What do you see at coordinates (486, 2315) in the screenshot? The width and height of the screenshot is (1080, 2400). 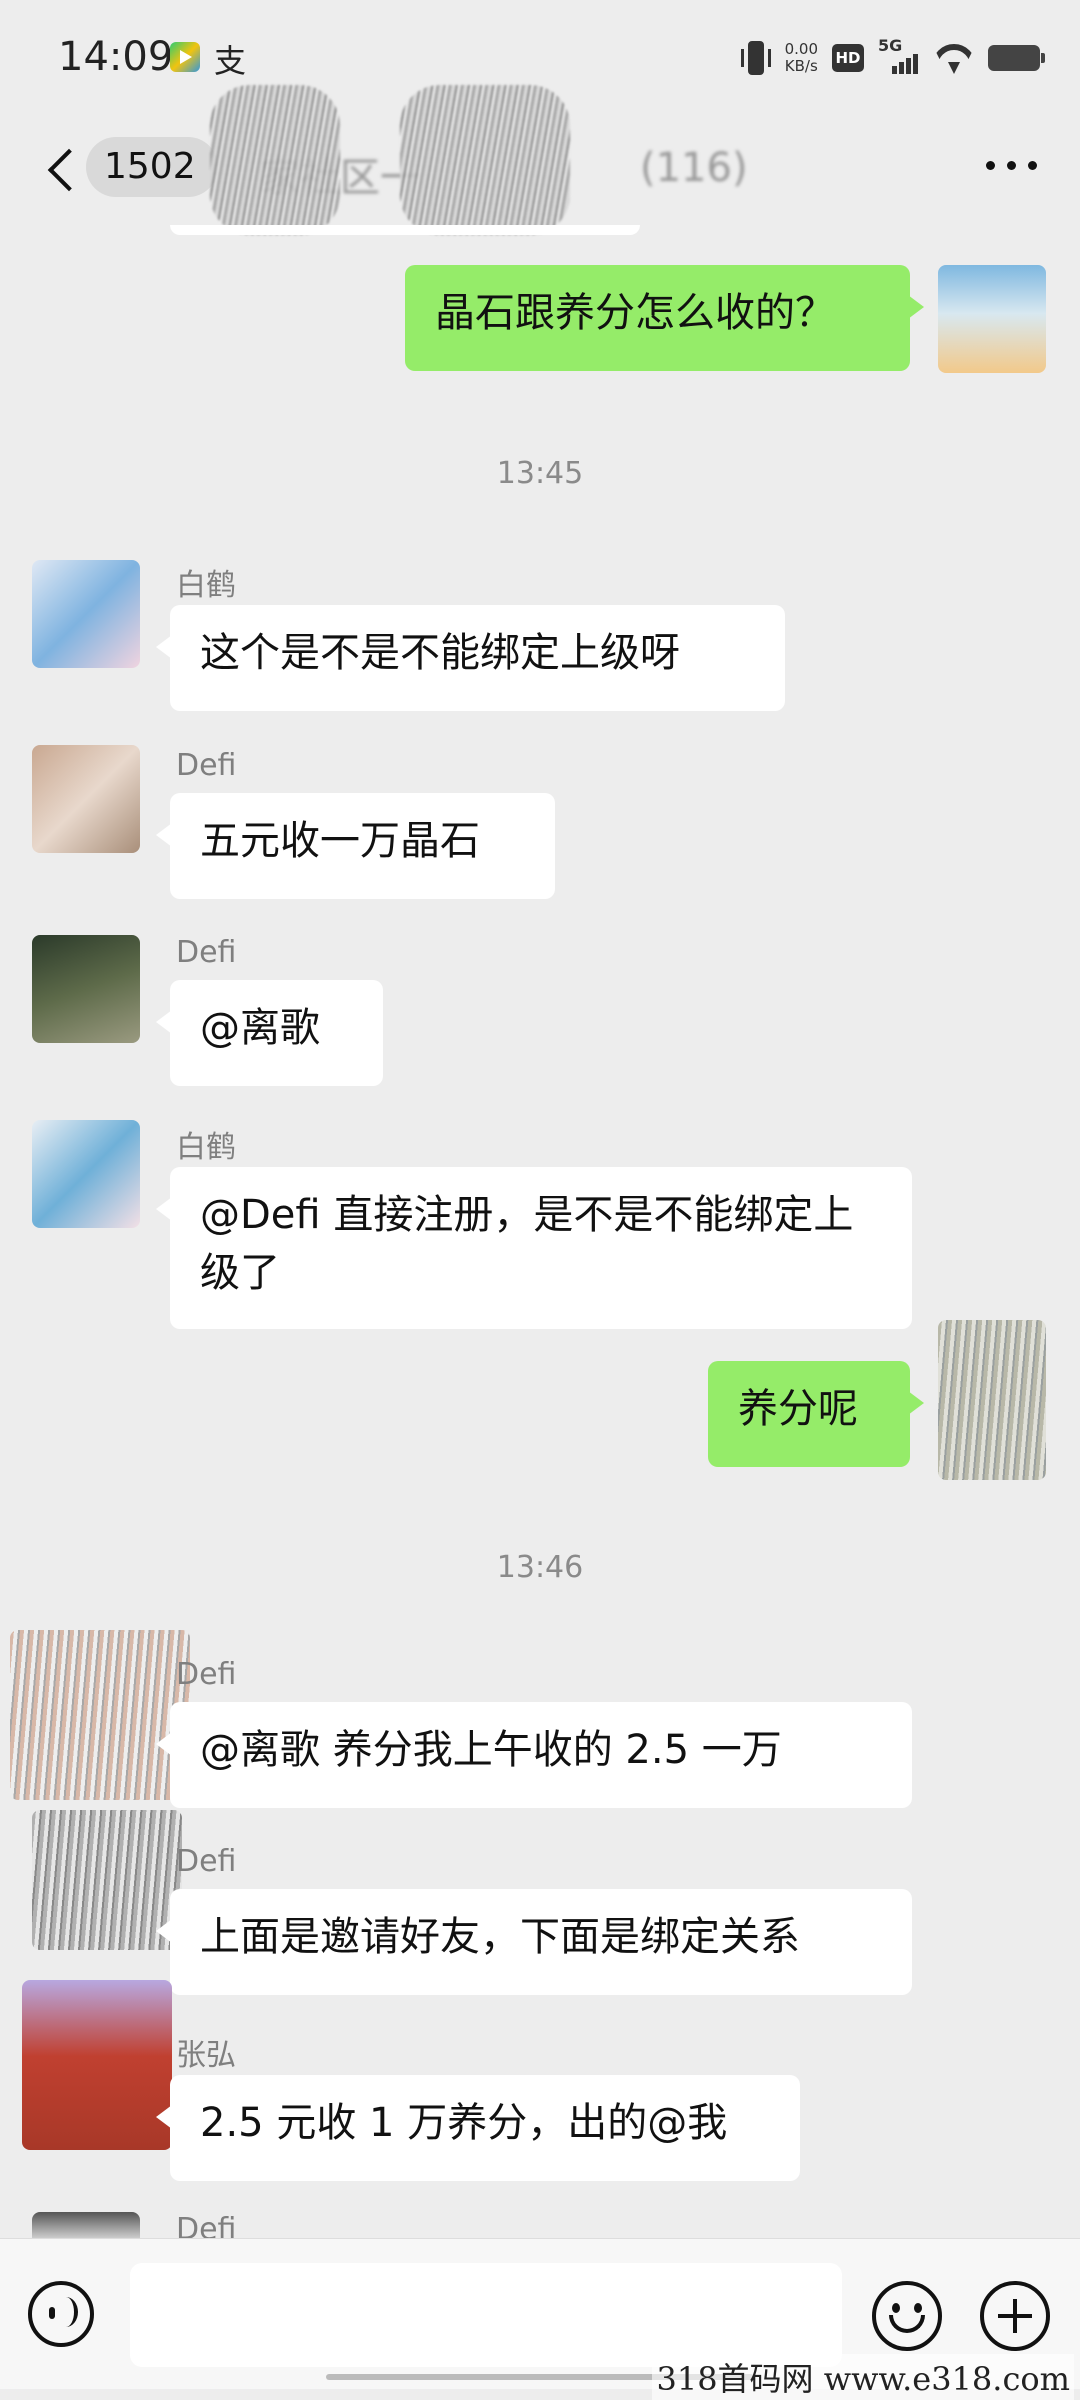 I see `message-input` at bounding box center [486, 2315].